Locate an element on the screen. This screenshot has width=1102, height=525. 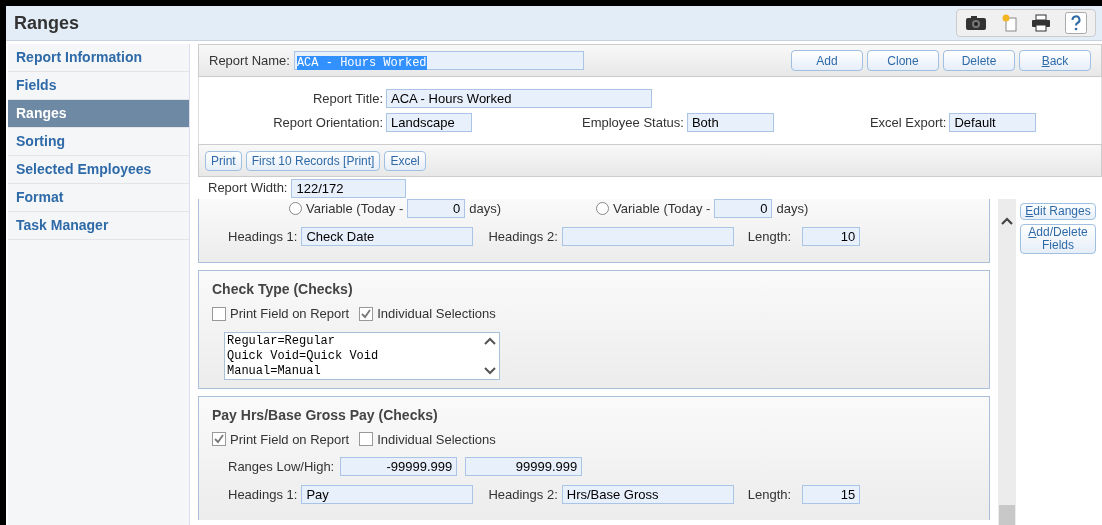
print-icon is located at coordinates (1041, 23).